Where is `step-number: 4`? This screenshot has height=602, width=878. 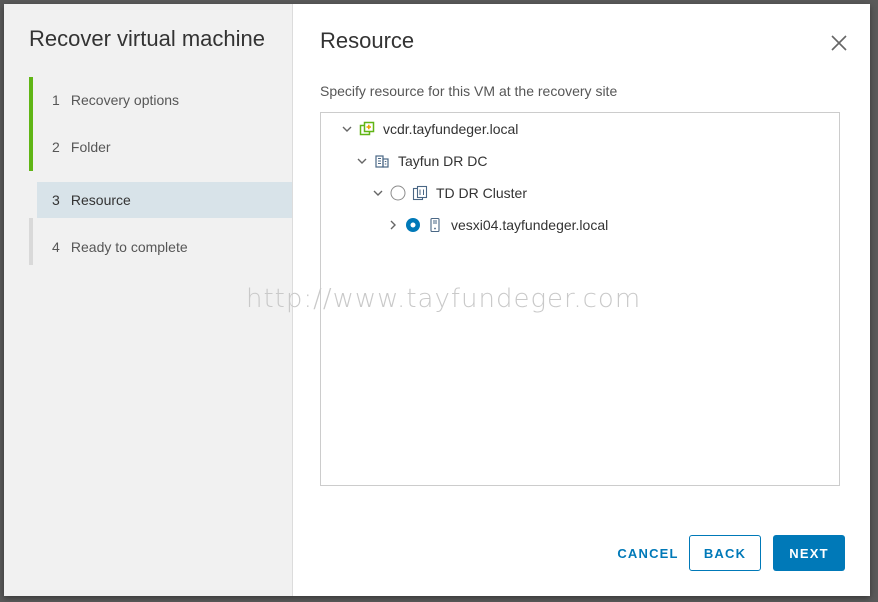
step-number: 4 is located at coordinates (56, 247).